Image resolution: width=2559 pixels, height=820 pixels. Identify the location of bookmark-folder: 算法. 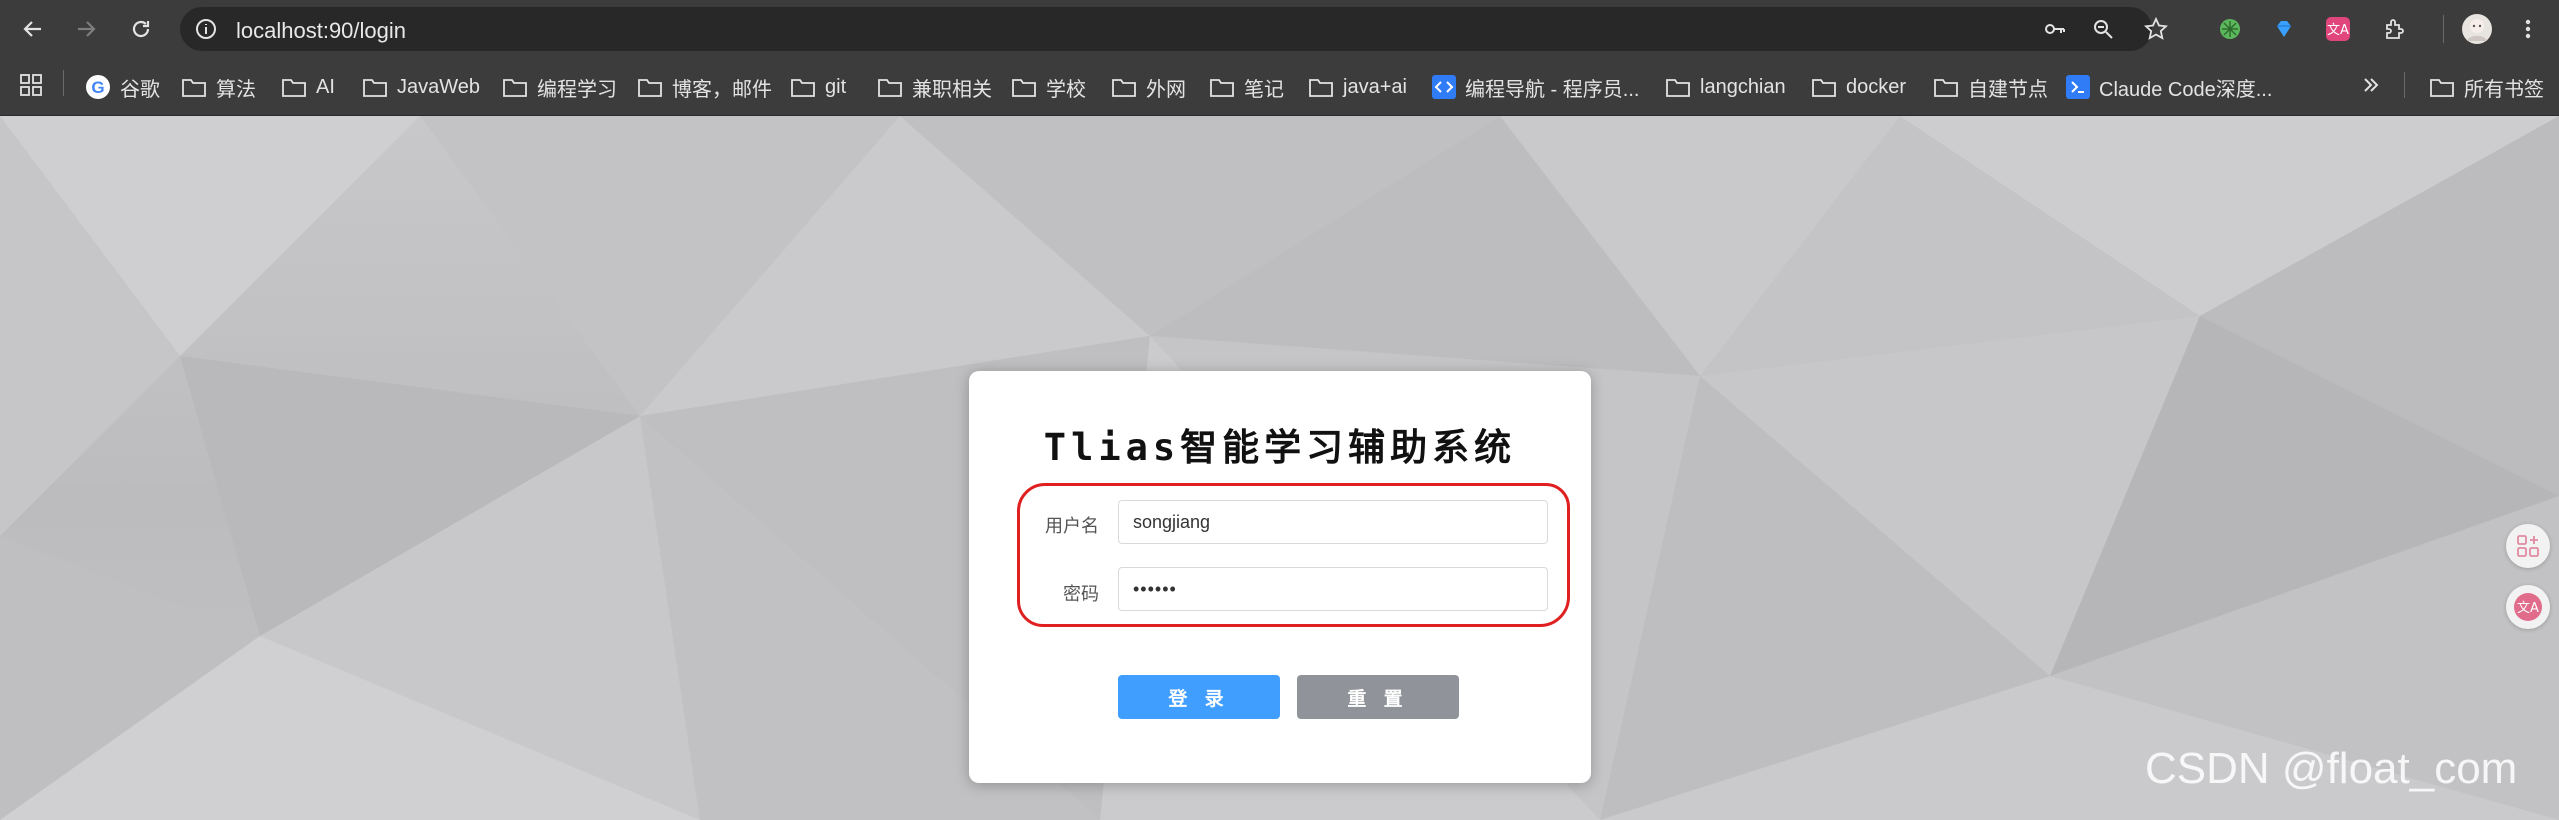
(218, 87).